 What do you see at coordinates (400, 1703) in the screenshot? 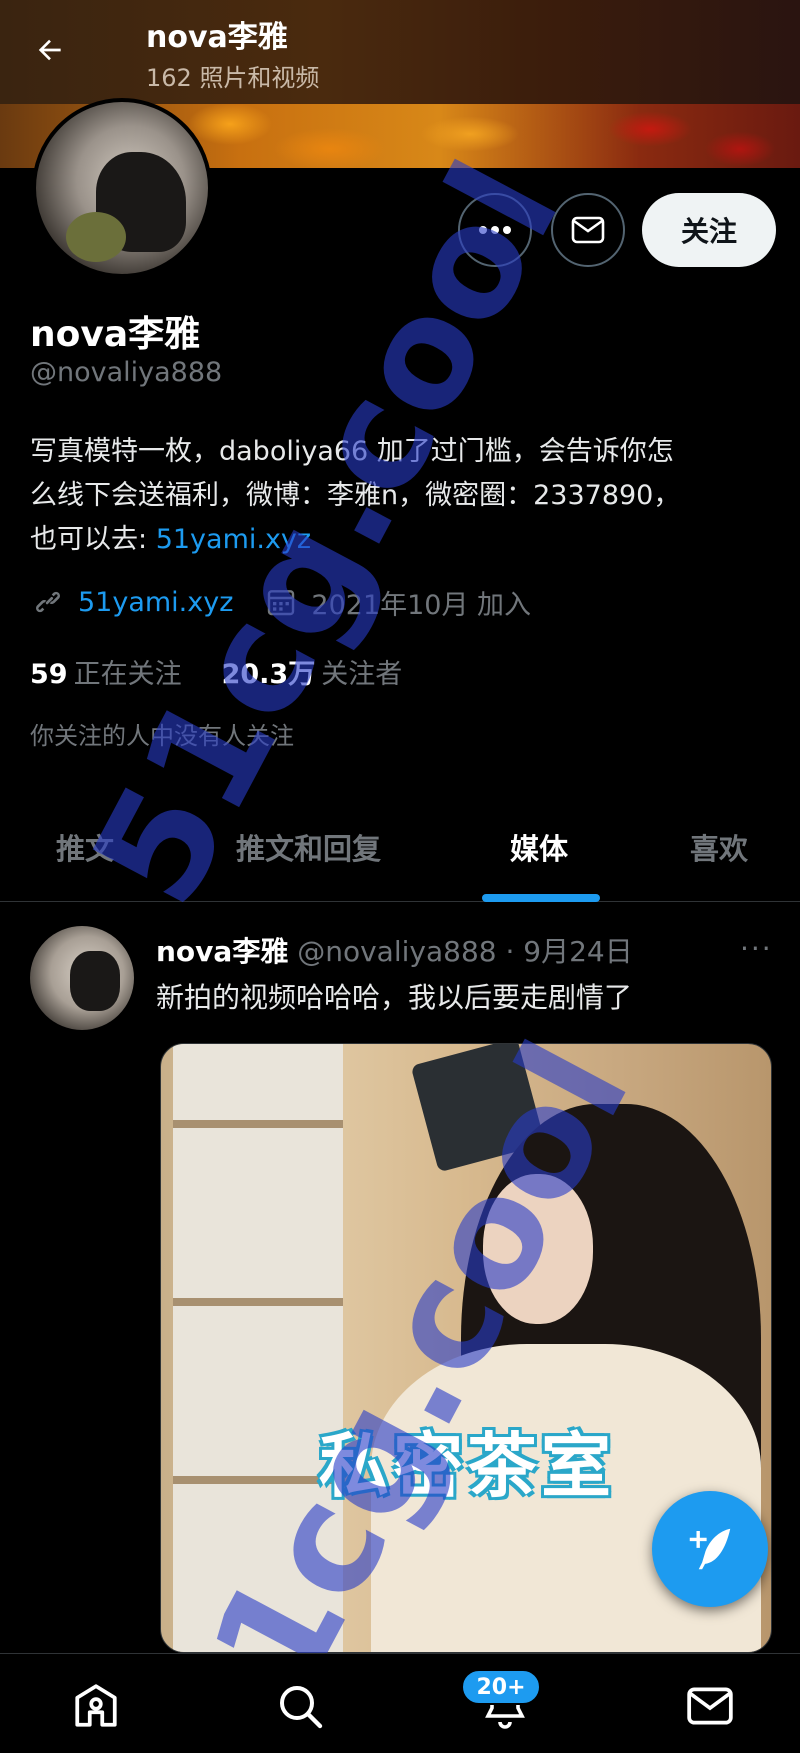
I see `bottom-navigation` at bounding box center [400, 1703].